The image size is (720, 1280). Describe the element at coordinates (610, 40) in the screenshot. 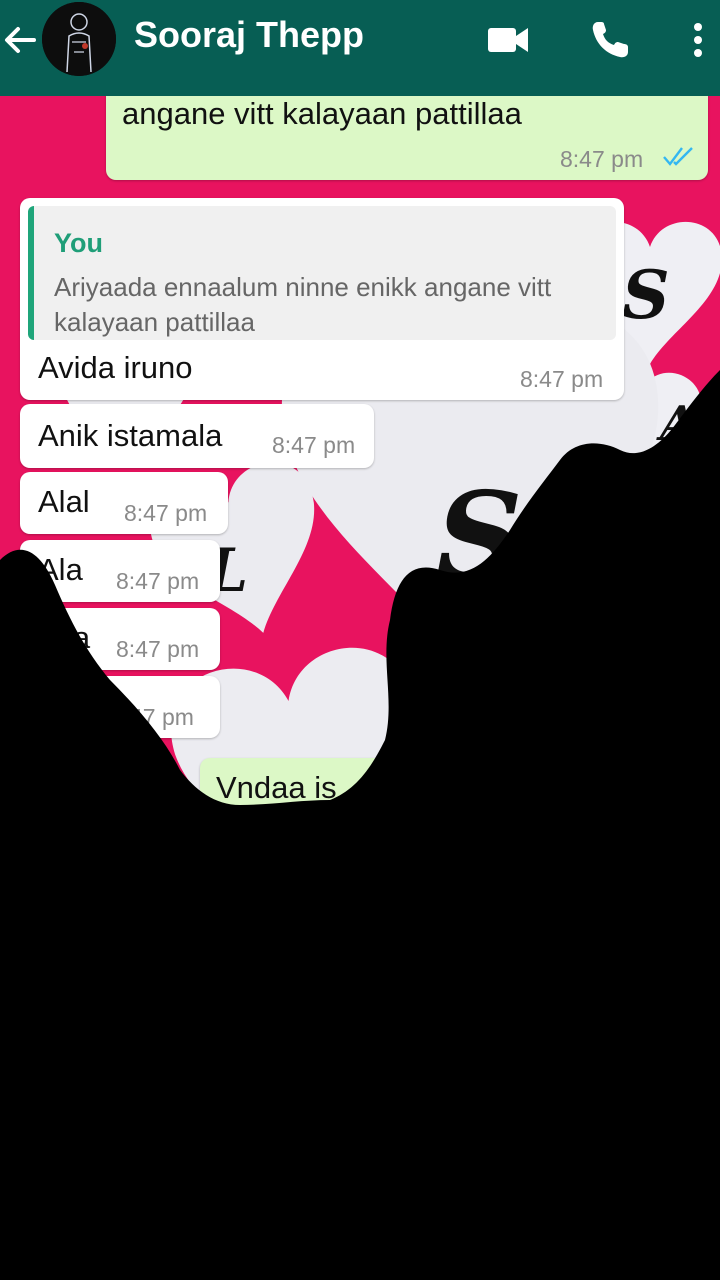

I see `phone-icon` at that location.